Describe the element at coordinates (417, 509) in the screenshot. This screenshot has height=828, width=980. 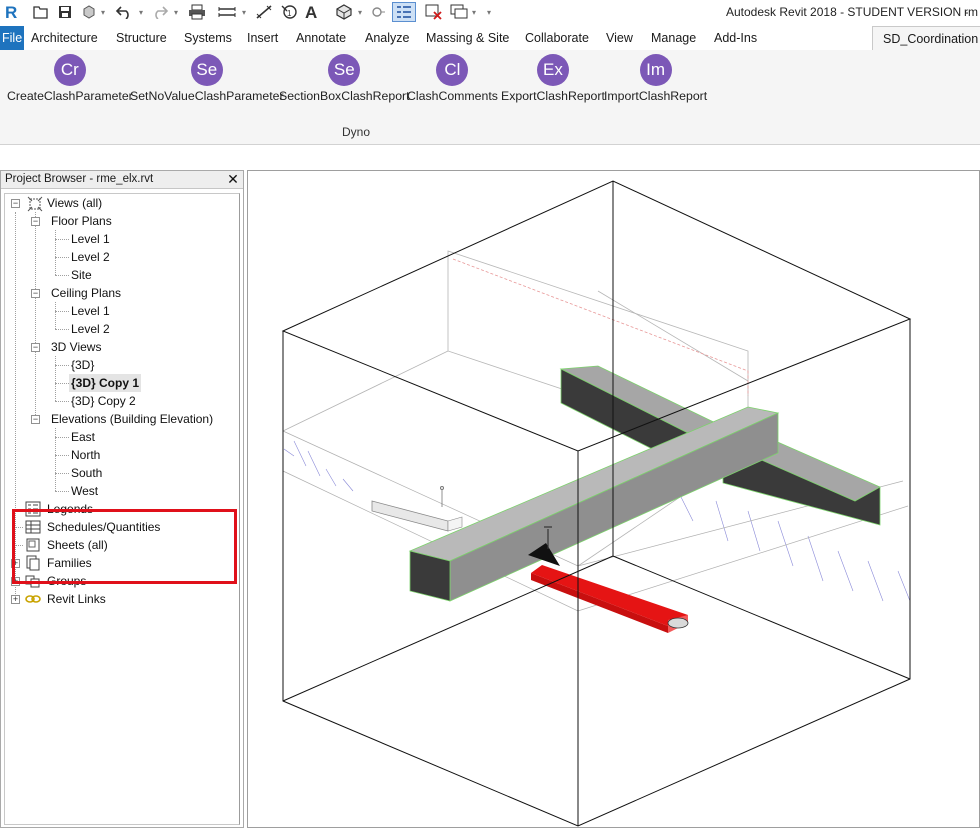
I see `white-pipe` at that location.